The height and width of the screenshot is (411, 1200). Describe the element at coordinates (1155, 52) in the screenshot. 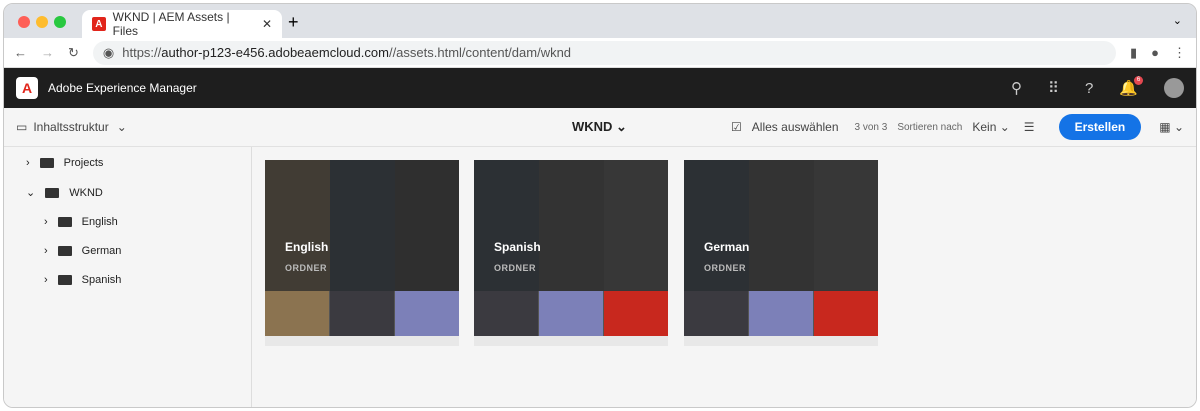

I see `profile-icon: ●` at that location.